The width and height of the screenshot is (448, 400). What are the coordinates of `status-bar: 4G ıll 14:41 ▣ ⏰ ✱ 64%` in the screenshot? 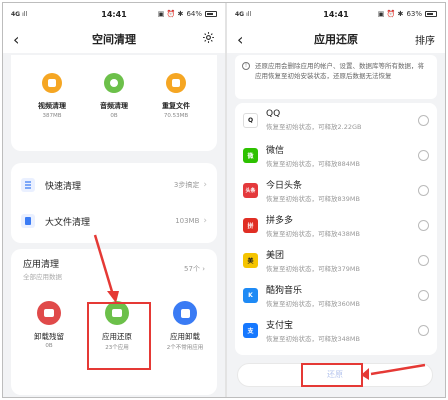 It's located at (114, 14).